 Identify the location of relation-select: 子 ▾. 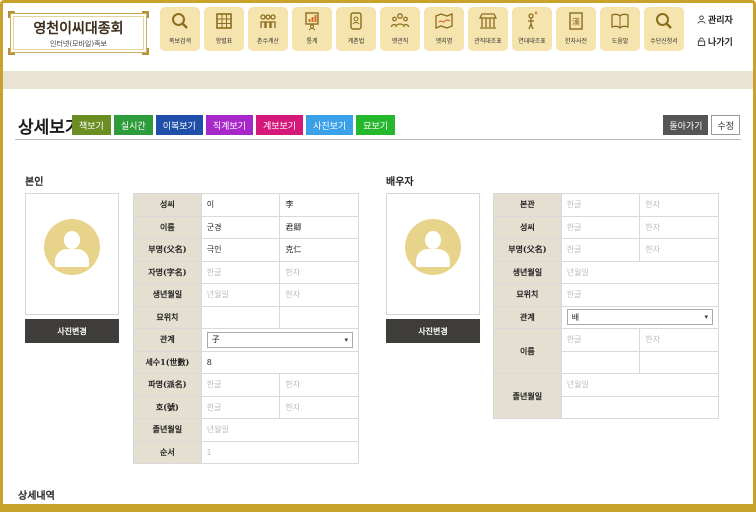
(279, 339).